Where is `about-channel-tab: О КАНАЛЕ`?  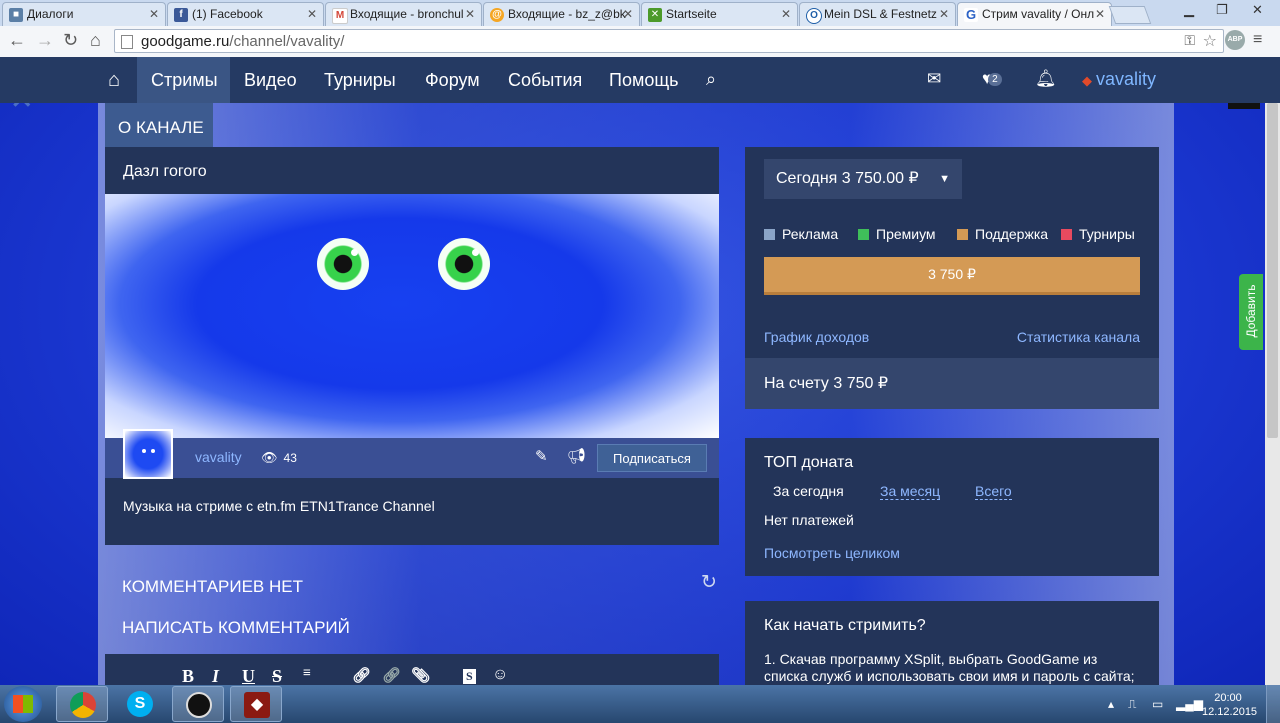
about-channel-tab: О КАНАЛЕ is located at coordinates (159, 125).